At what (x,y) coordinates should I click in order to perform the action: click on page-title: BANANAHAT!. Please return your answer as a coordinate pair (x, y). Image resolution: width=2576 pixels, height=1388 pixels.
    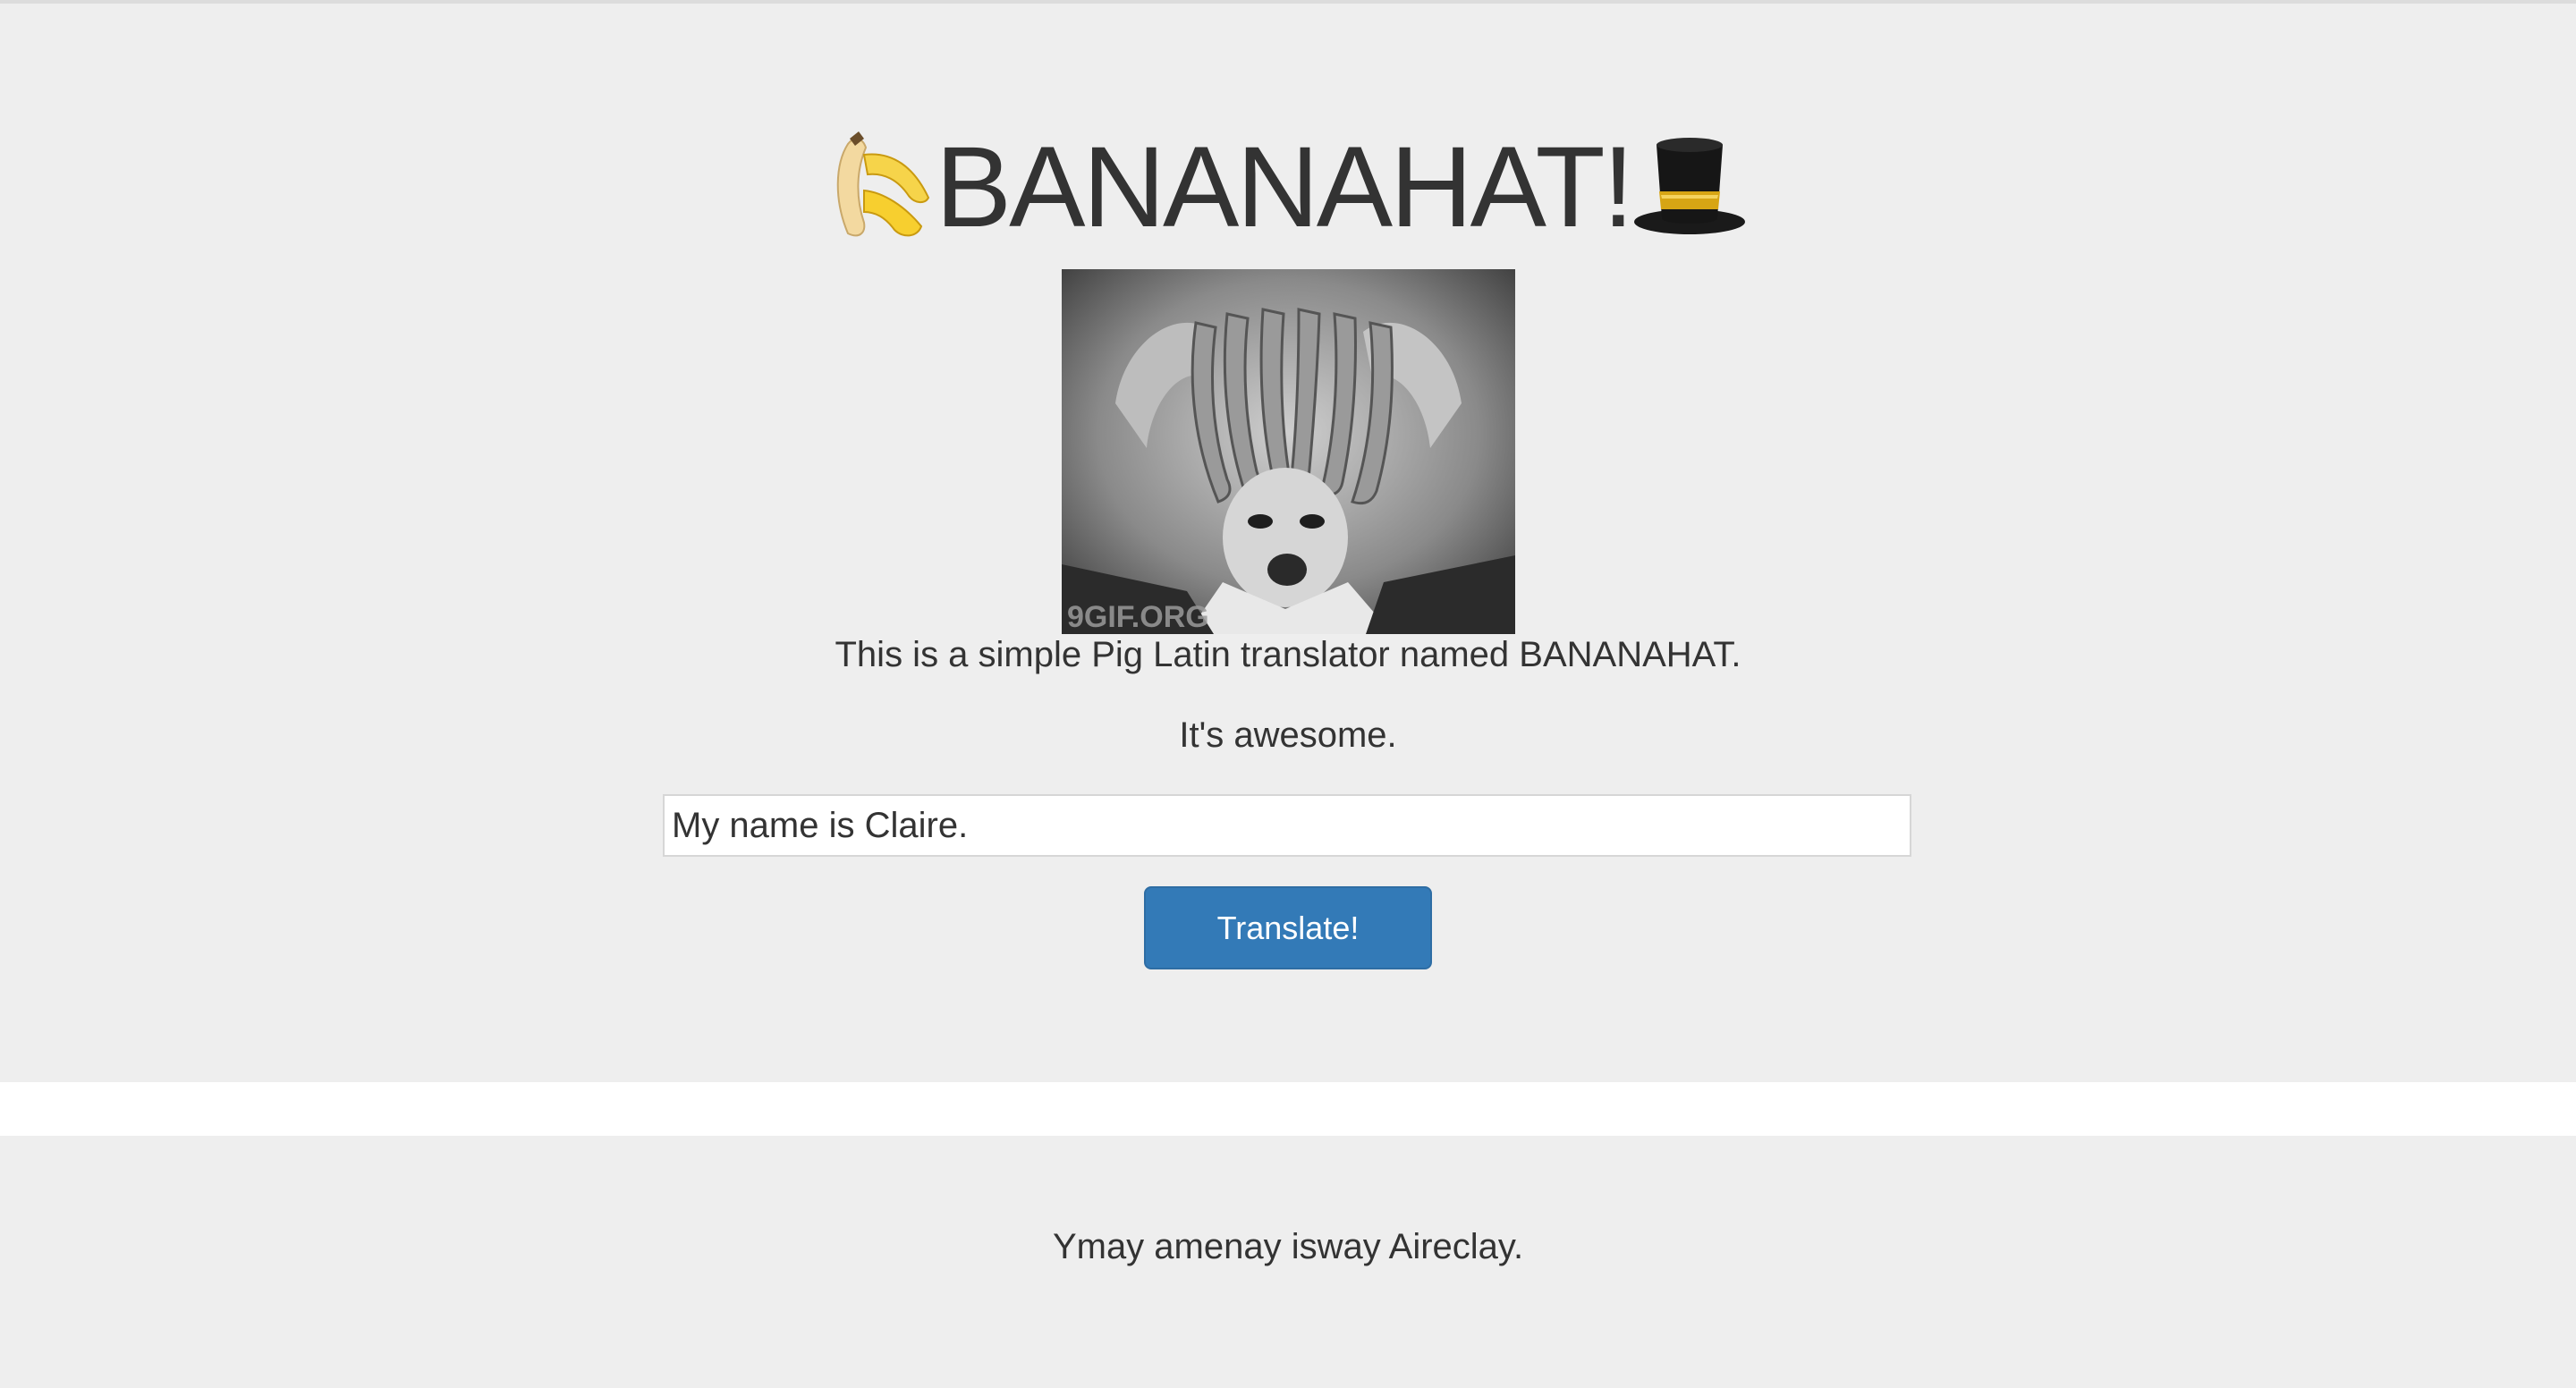
    Looking at the image, I should click on (1288, 188).